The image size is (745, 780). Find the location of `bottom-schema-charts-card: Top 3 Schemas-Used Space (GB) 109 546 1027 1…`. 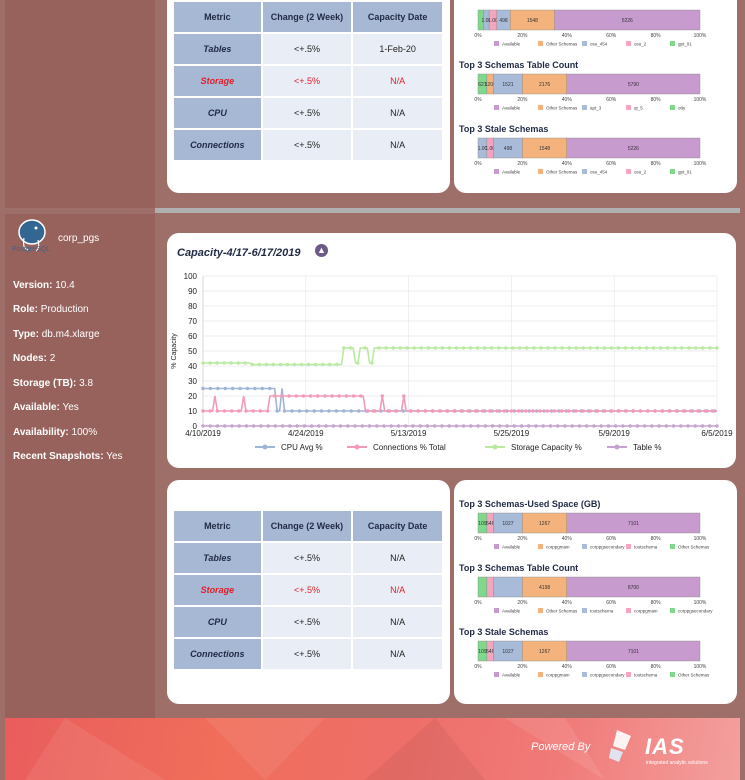

bottom-schema-charts-card: Top 3 Schemas-Used Space (GB) 109 546 1027 1… is located at coordinates (595, 592).